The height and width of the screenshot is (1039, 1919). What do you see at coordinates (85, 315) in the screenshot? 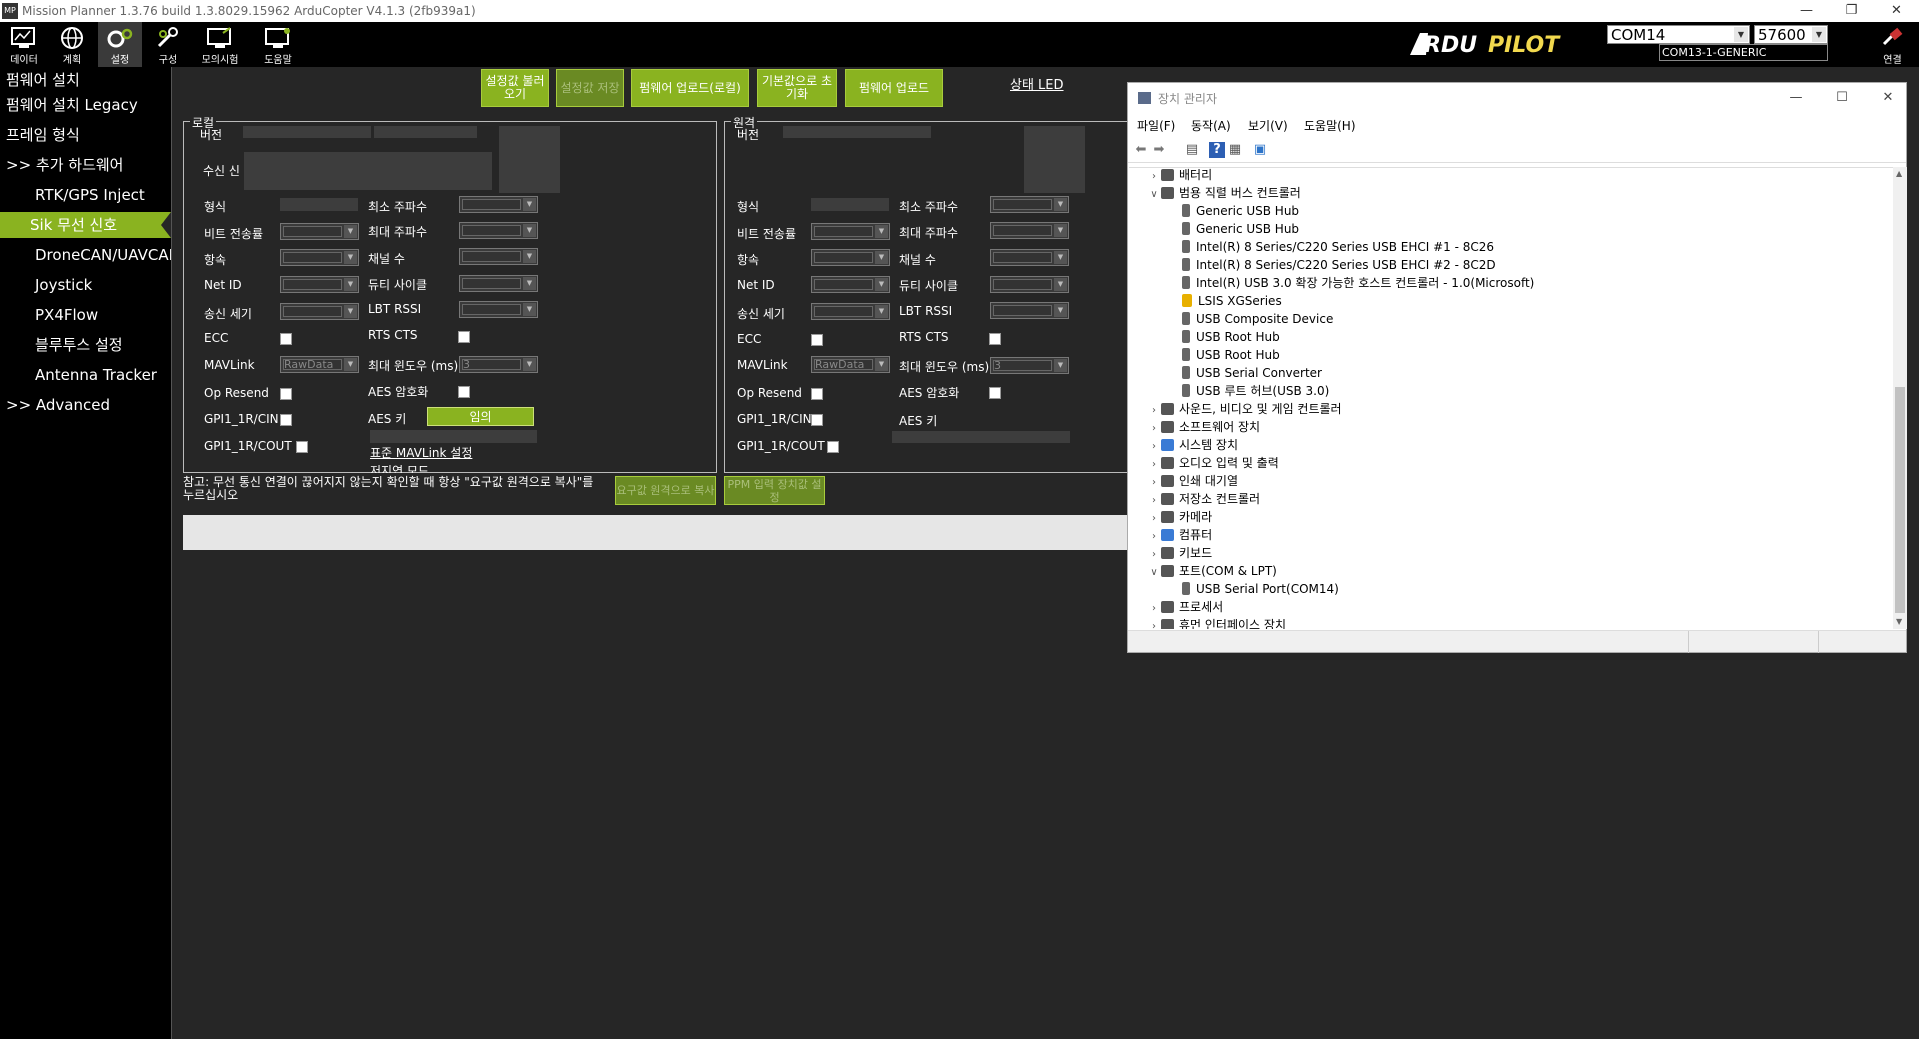
I see `sidebar-item-px4flow: PX4Flow` at bounding box center [85, 315].